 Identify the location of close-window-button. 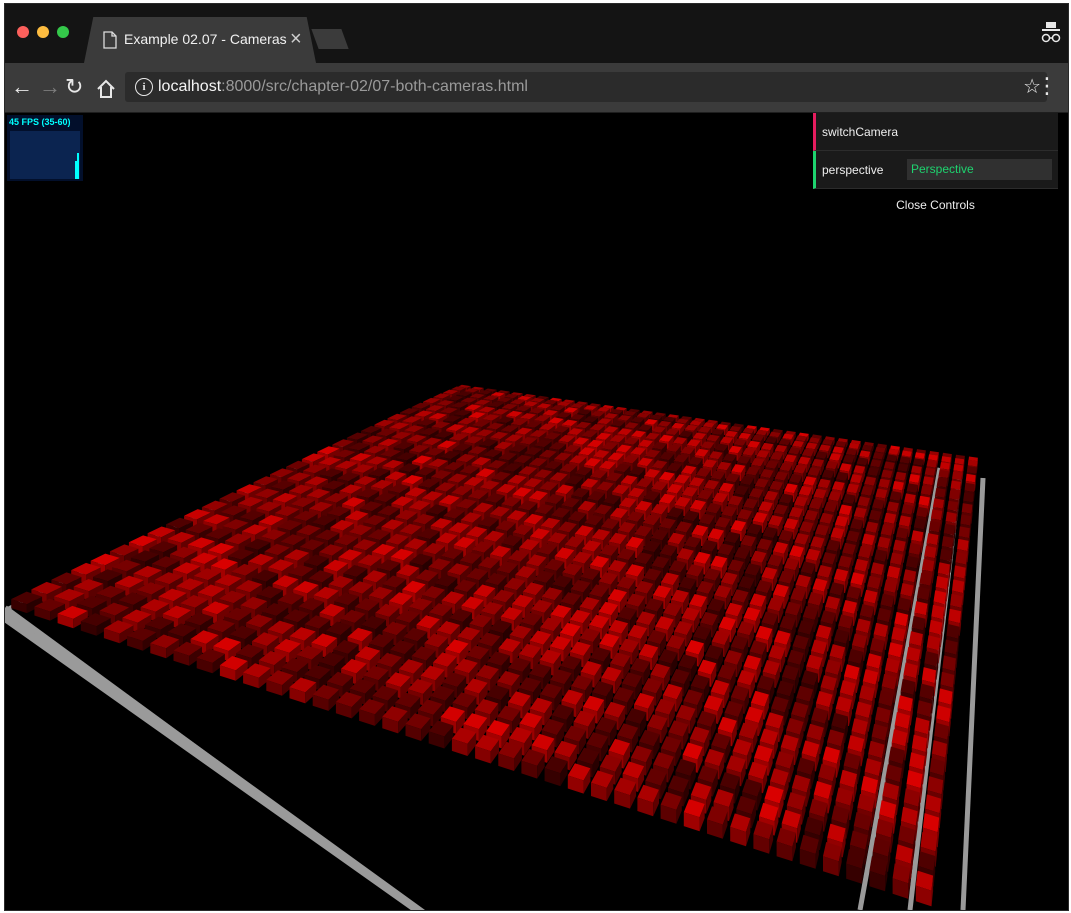
(23, 32).